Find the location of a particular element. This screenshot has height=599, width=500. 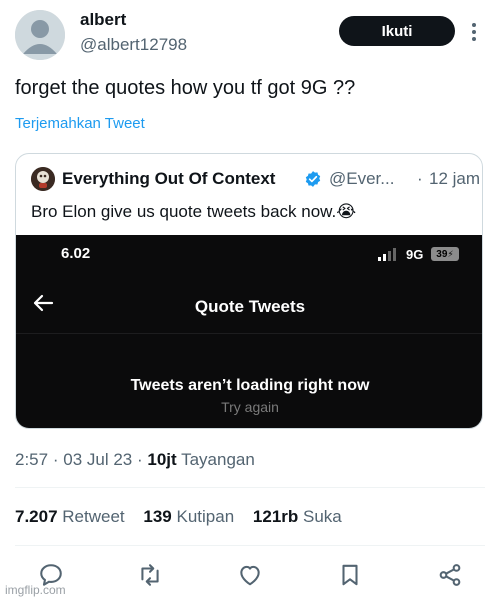

share-icon is located at coordinates (450, 575).